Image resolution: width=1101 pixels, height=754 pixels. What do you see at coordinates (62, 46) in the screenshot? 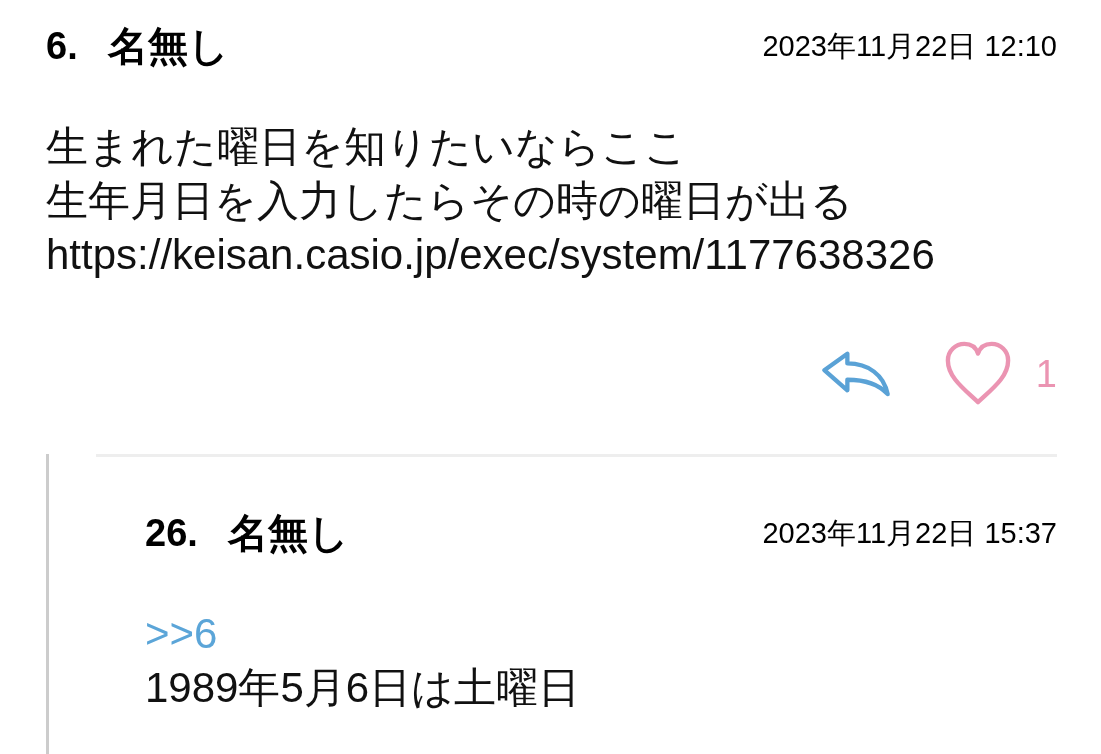
I see `post-number: 6.` at bounding box center [62, 46].